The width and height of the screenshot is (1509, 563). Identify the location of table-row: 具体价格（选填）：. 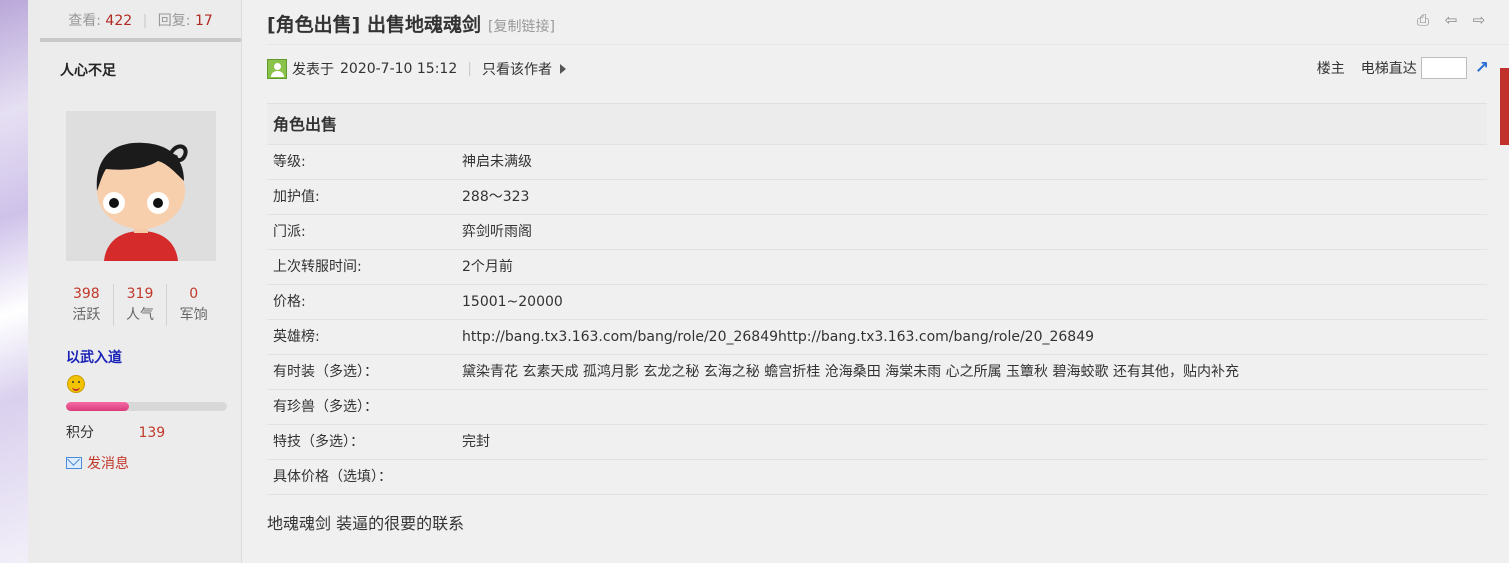
(877, 477).